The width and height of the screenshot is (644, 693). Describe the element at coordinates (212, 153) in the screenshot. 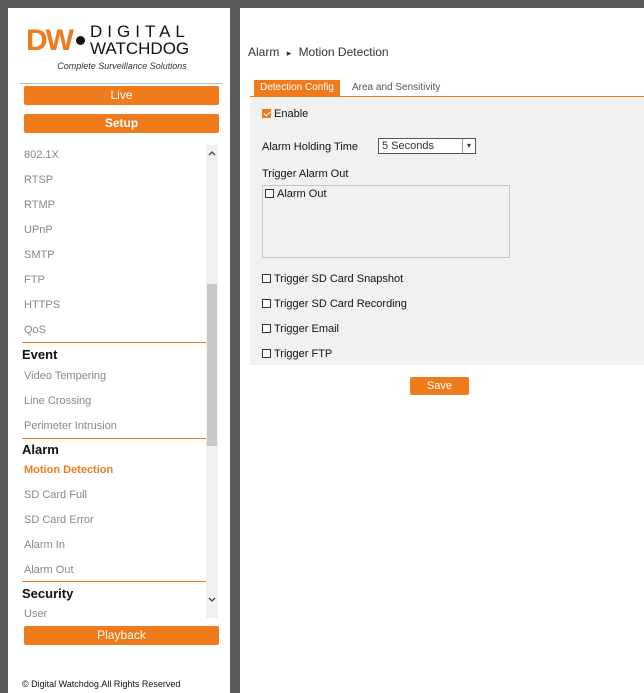

I see `chevron-up-icon` at that location.